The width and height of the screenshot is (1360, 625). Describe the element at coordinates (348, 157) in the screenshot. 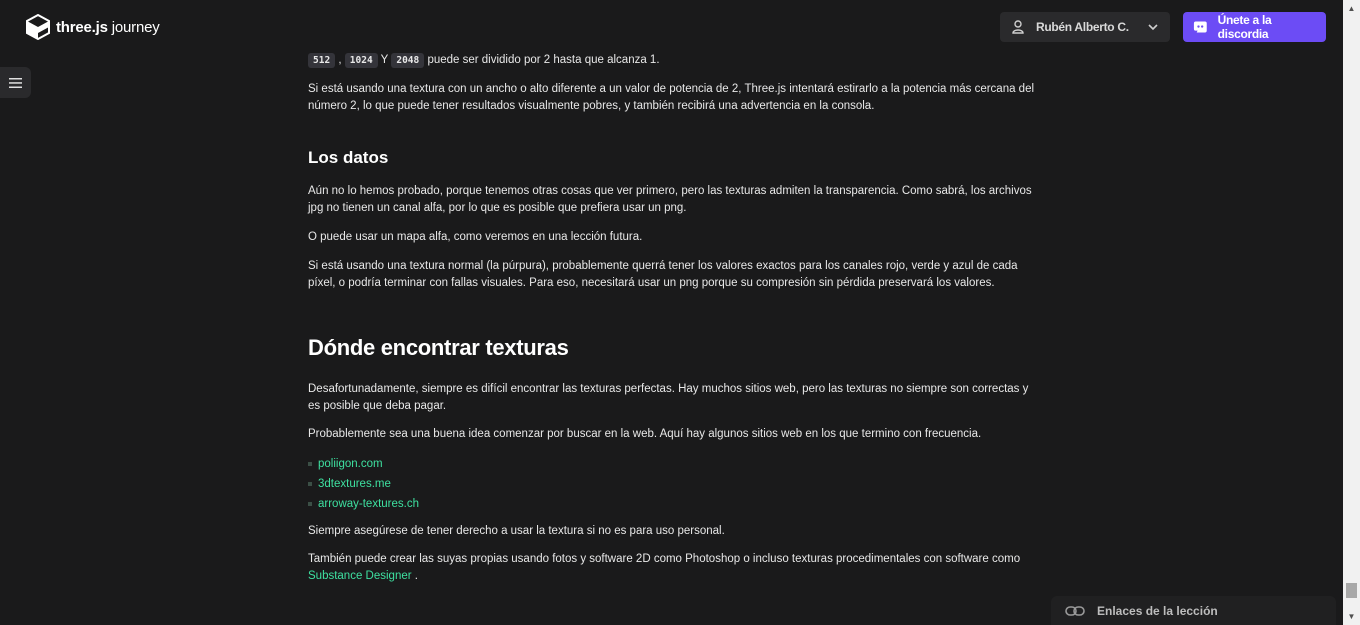

I see `heading-los-datos: Los datos` at that location.